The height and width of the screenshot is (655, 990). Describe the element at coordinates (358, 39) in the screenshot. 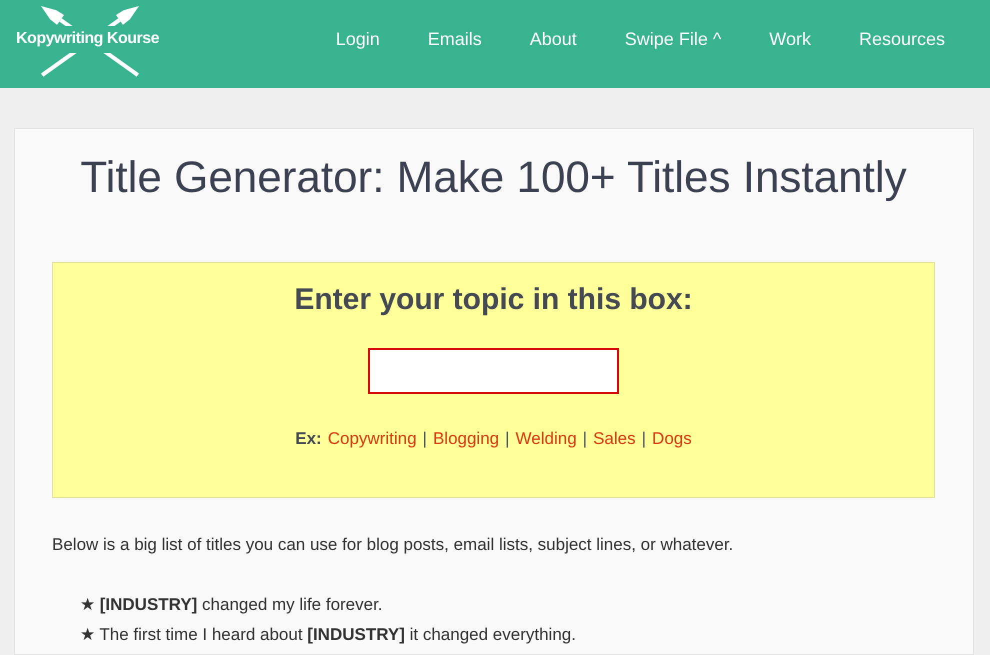

I see `nav-link: Login` at that location.